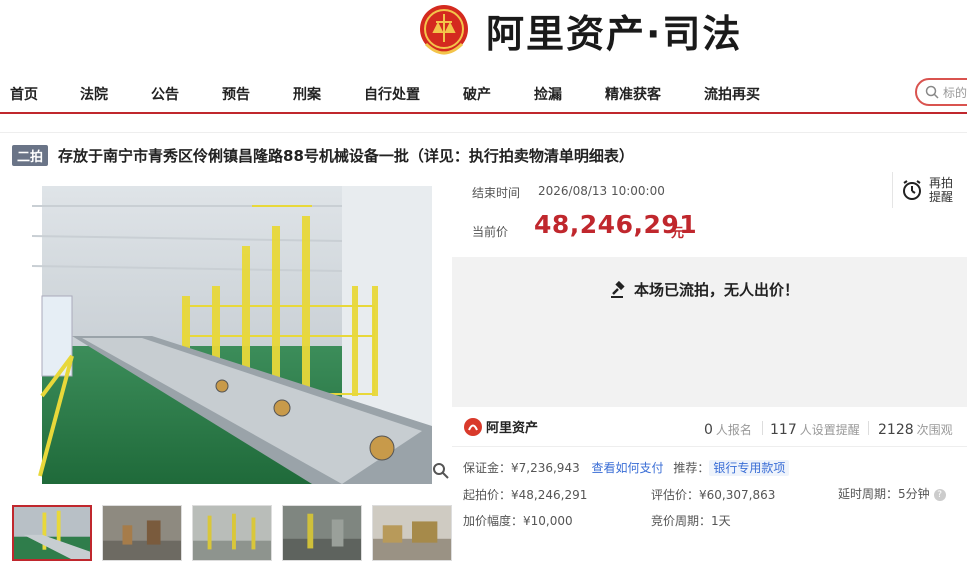 This screenshot has height=564, width=967. I want to click on nav-failed-rebuy: 流拍再买, so click(732, 94).